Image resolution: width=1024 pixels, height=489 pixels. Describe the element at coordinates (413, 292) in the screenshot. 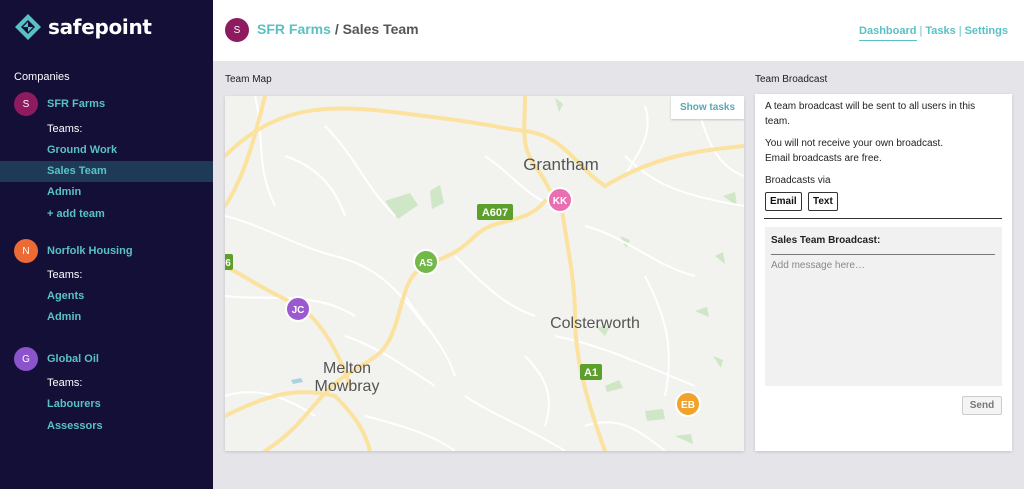

I see `road-shields: A607 A1 6` at that location.